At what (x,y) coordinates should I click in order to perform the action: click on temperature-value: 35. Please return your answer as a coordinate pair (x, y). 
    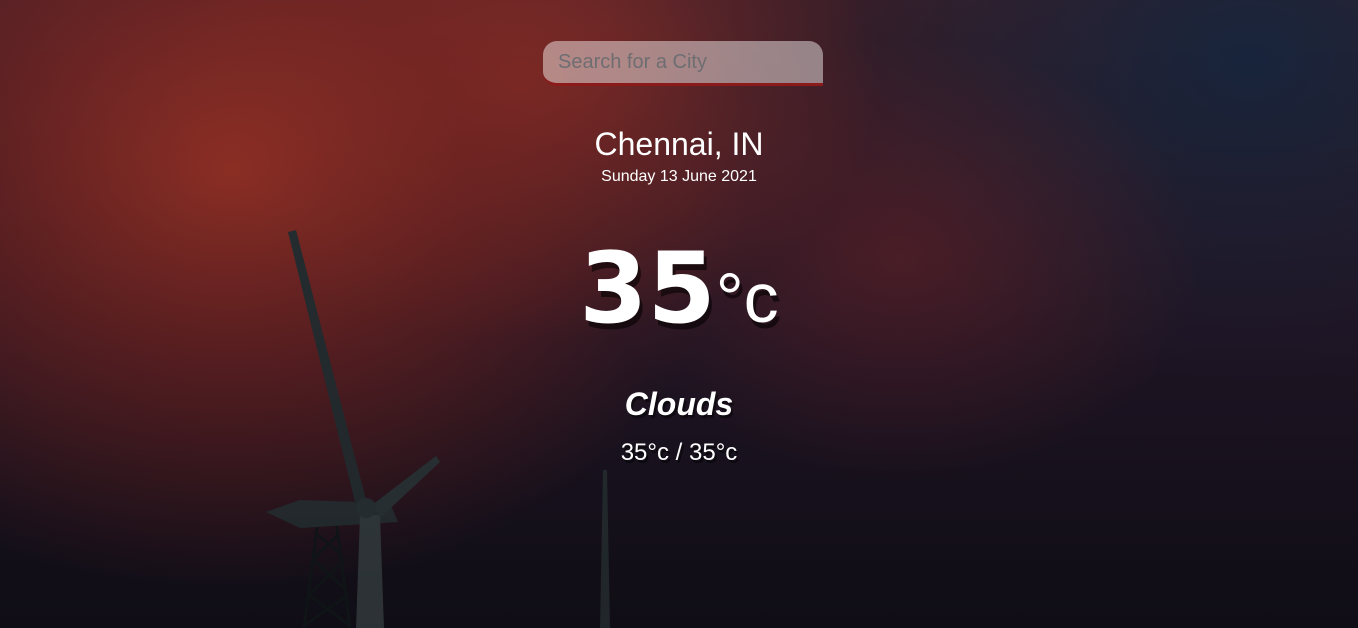
    Looking at the image, I should click on (647, 289).